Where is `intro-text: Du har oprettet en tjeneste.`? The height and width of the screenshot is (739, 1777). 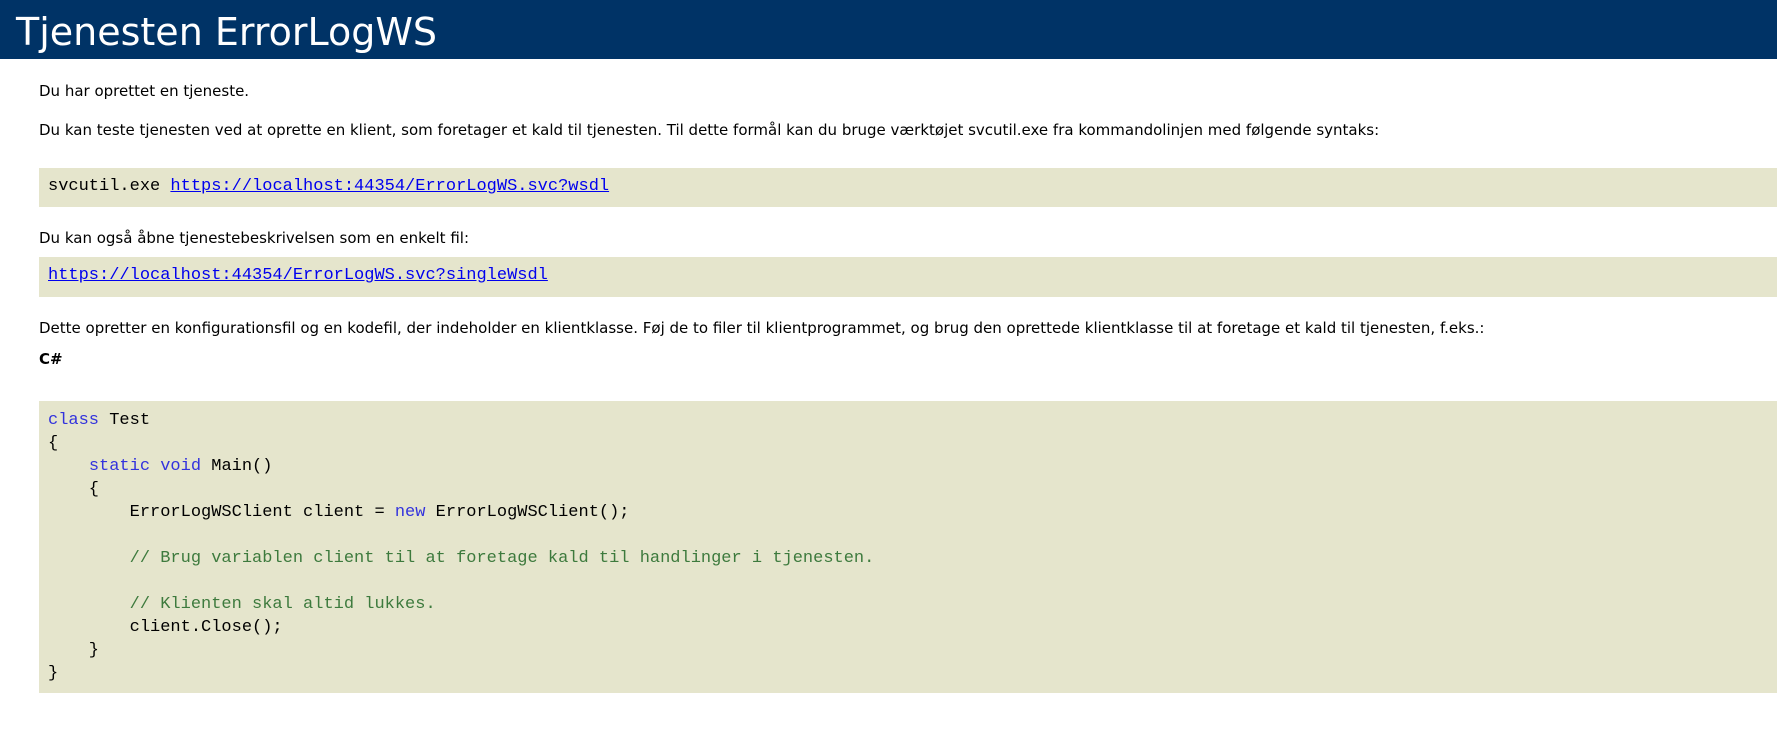 intro-text: Du har oprettet en tjeneste. is located at coordinates (144, 91).